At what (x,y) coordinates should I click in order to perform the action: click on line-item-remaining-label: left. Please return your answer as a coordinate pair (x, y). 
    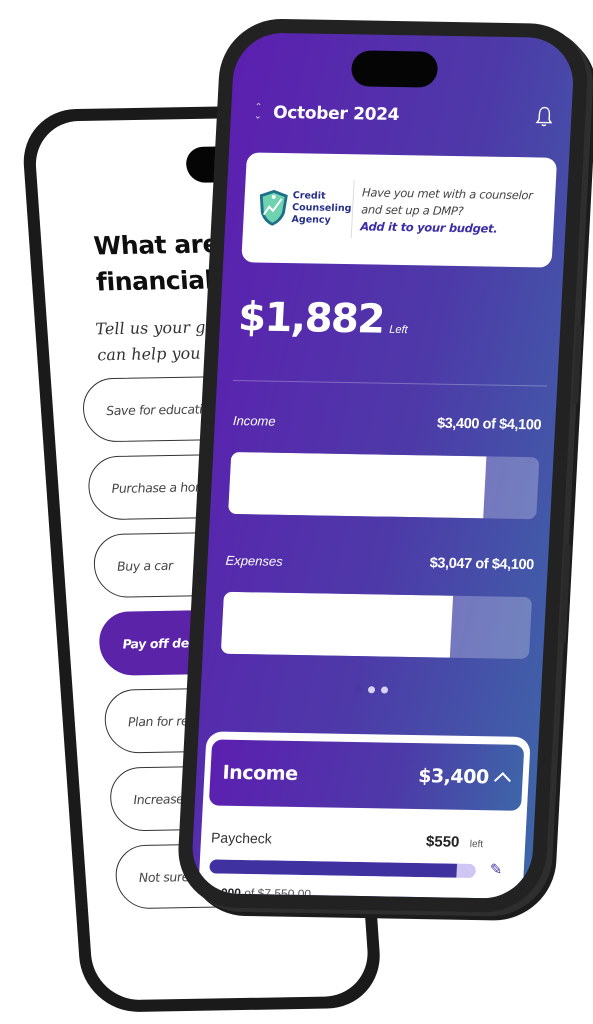
    Looking at the image, I should click on (476, 844).